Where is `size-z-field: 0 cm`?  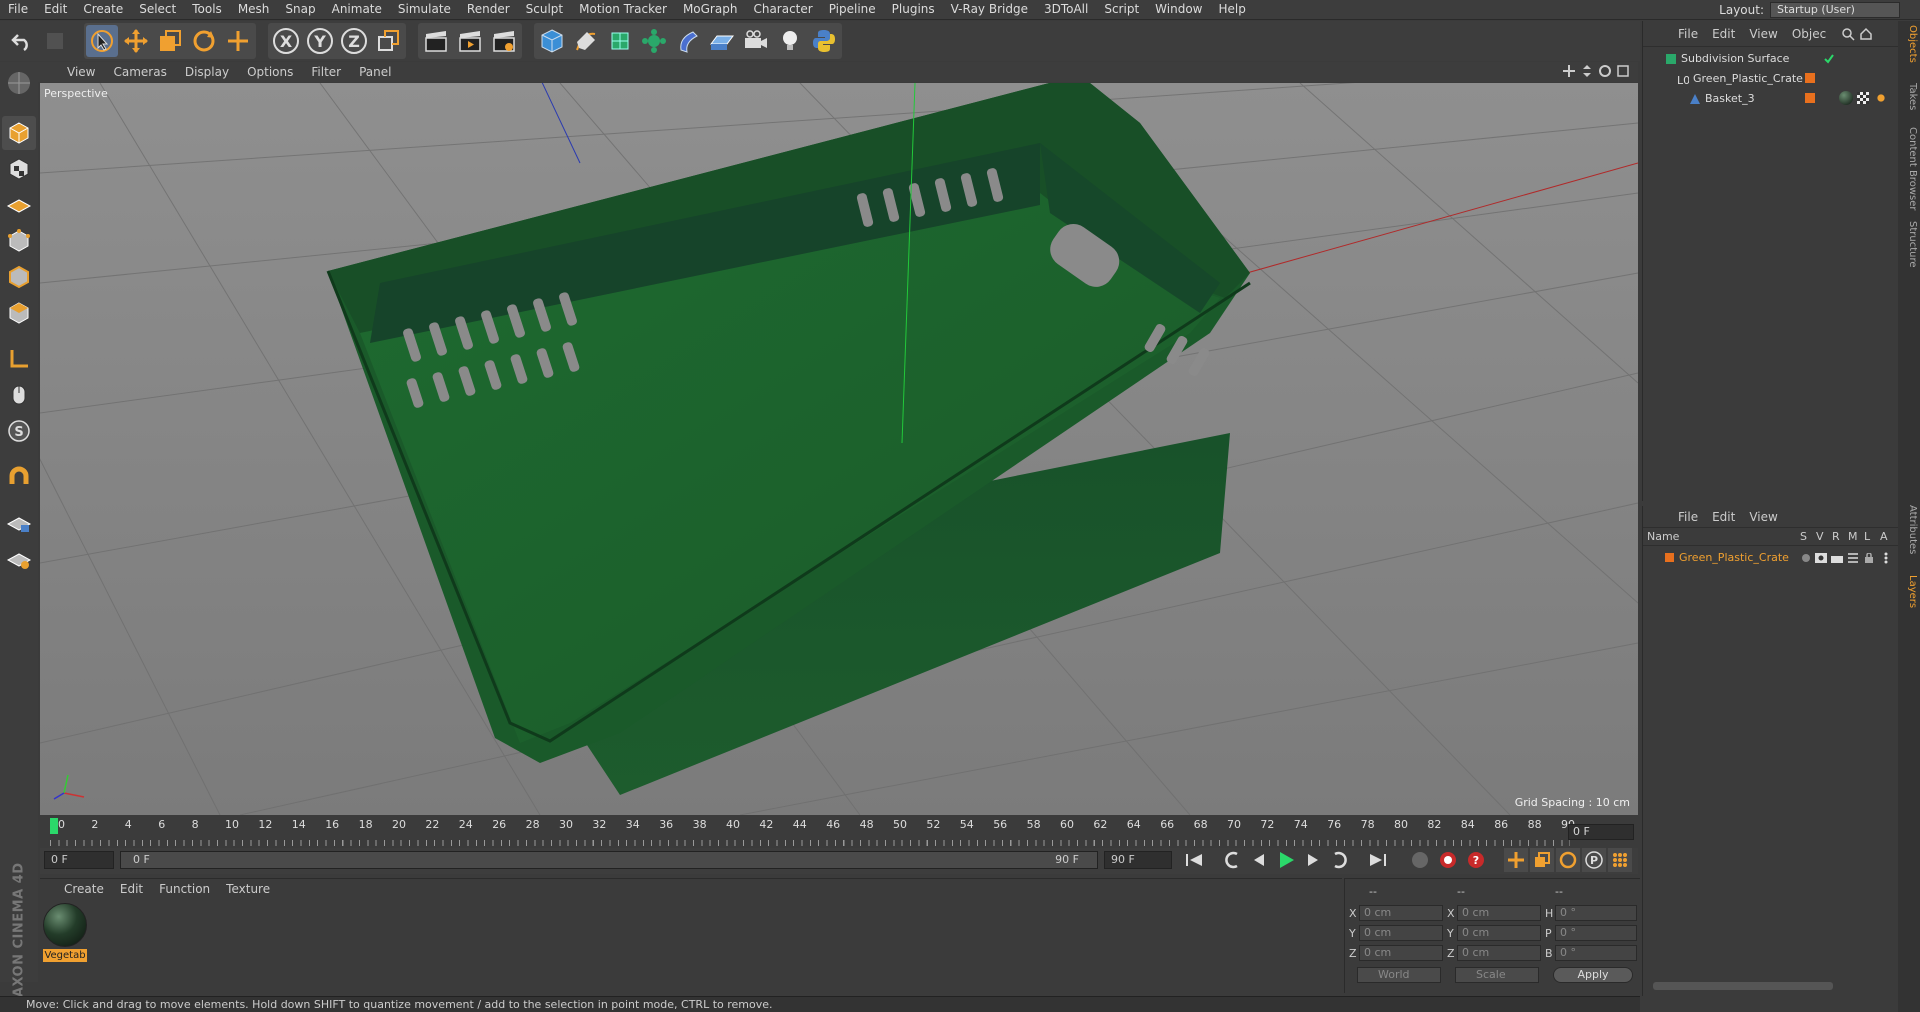
size-z-field: 0 cm is located at coordinates (1499, 953).